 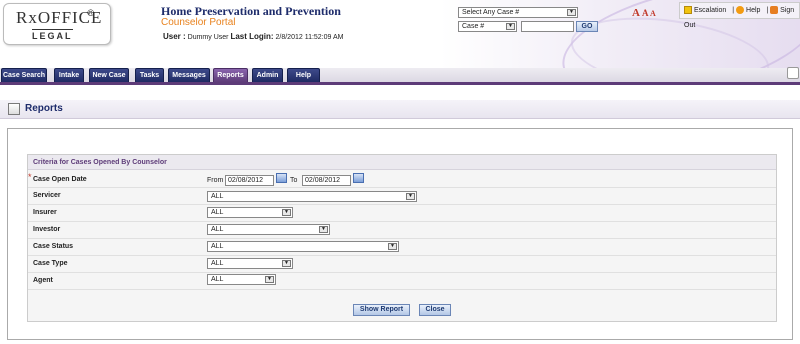 I want to click on case-select: Select Any Case # ▼, so click(x=518, y=12).